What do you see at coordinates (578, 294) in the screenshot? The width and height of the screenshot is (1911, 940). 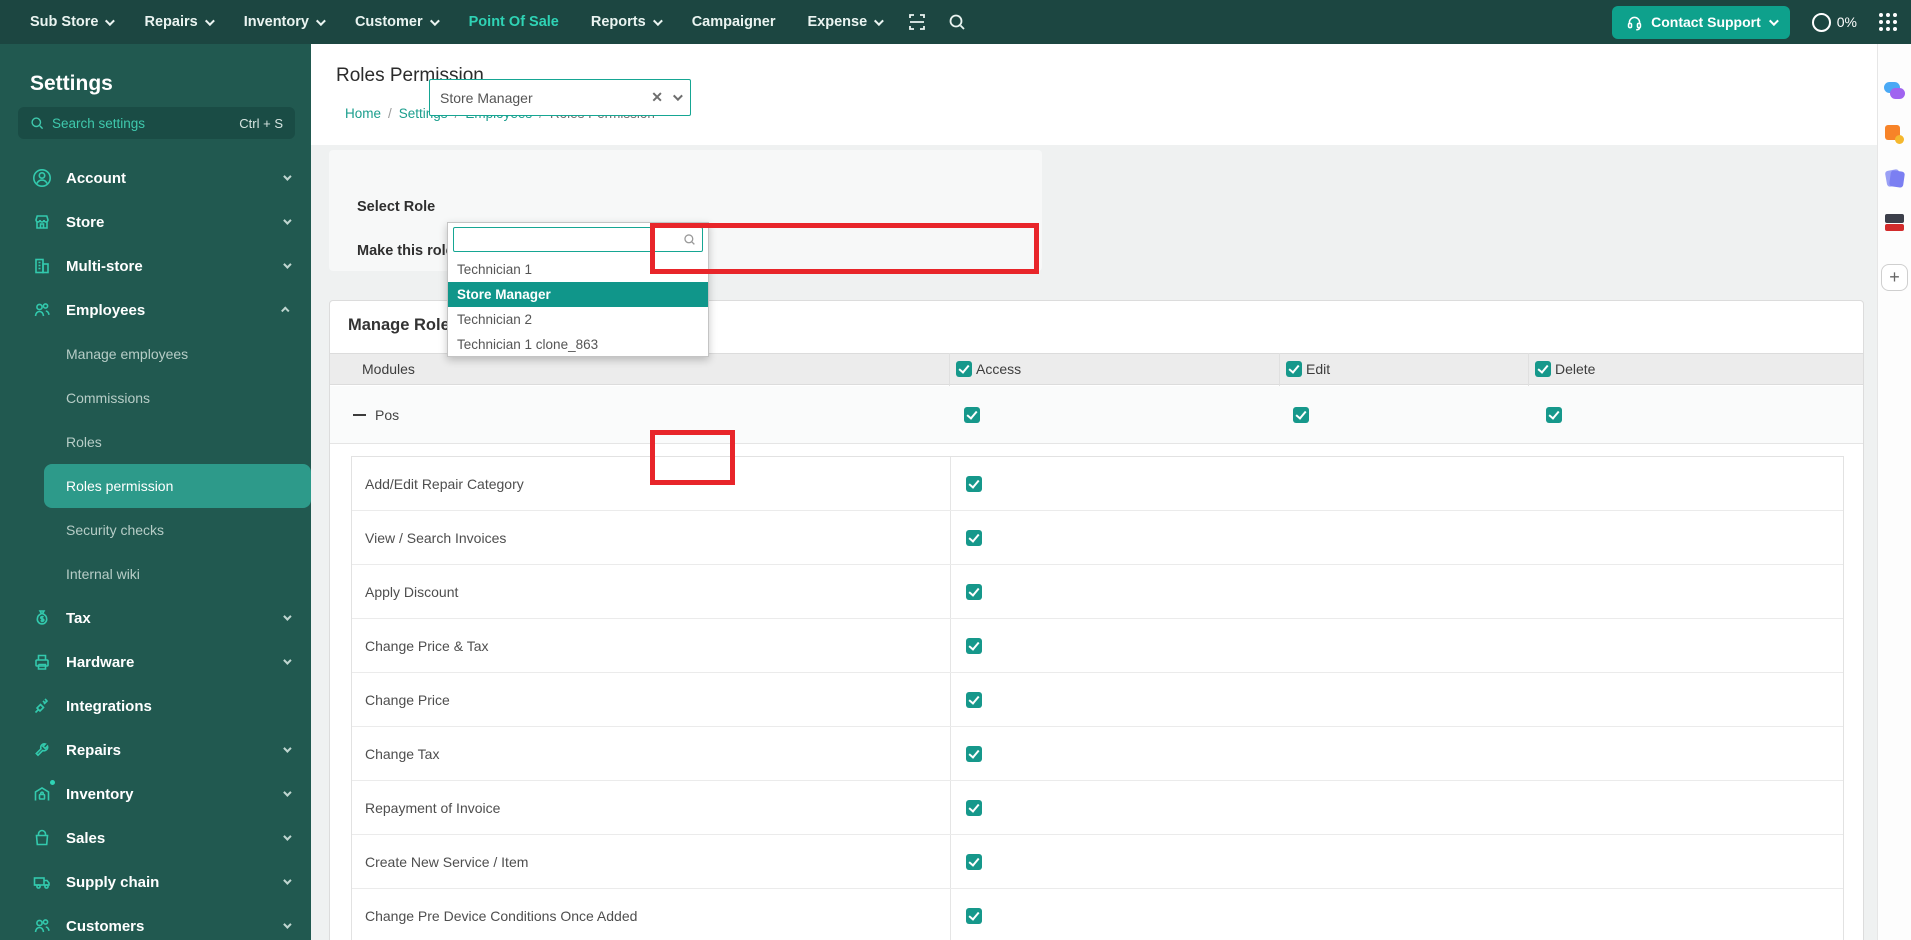 I see `dropdown-option-selected: Store Manager` at bounding box center [578, 294].